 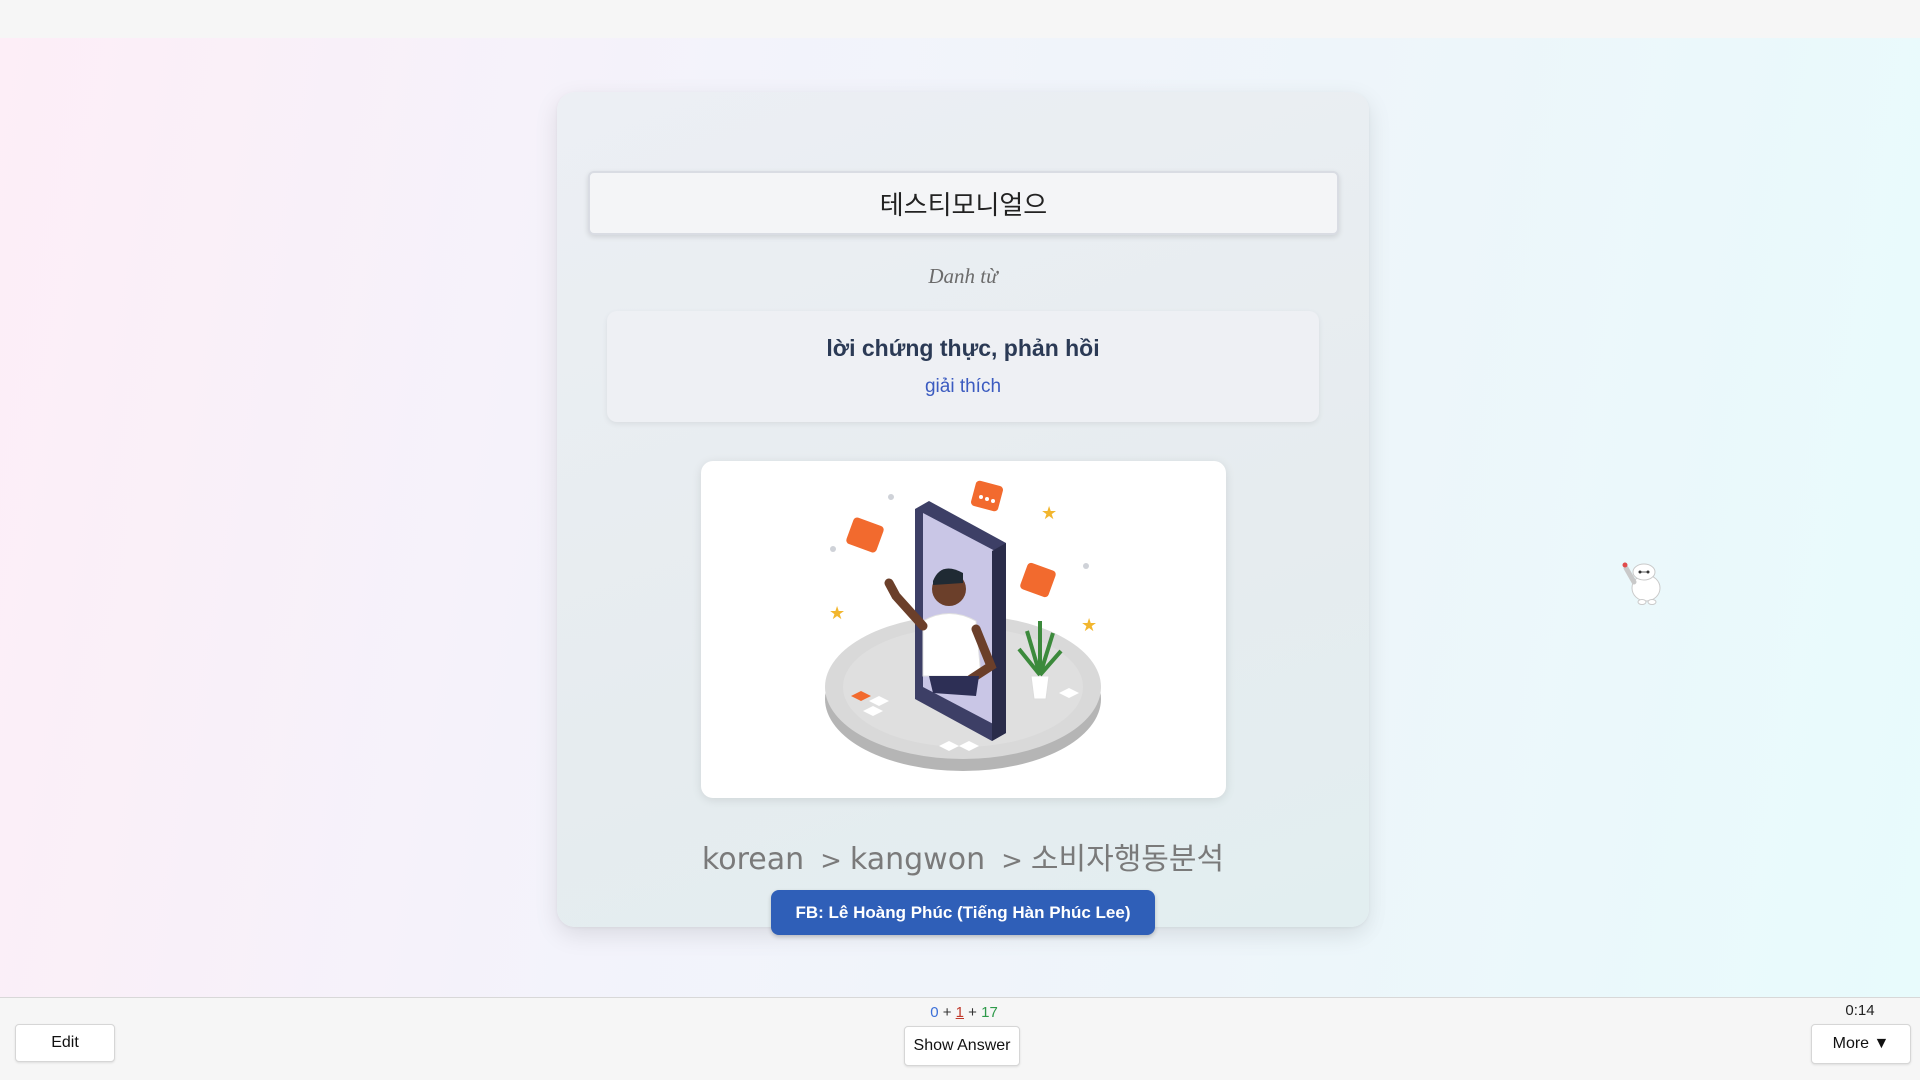 What do you see at coordinates (962, 1046) in the screenshot?
I see `show-answer-button: Show Answer` at bounding box center [962, 1046].